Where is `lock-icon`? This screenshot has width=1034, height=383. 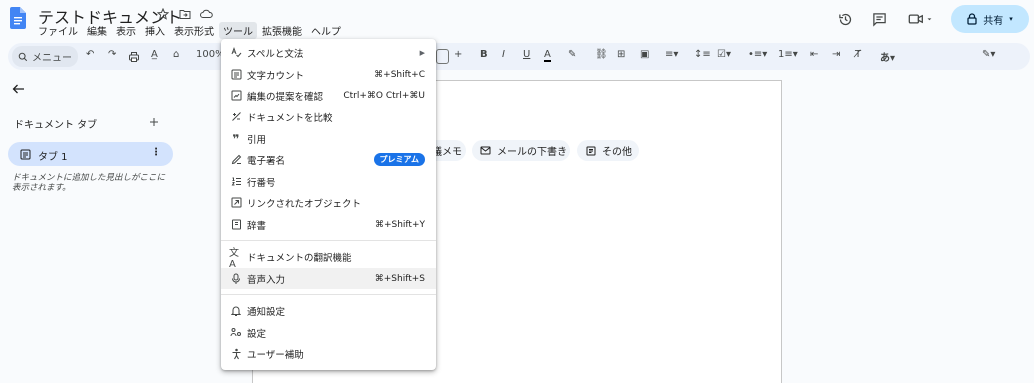
lock-icon is located at coordinates (972, 19).